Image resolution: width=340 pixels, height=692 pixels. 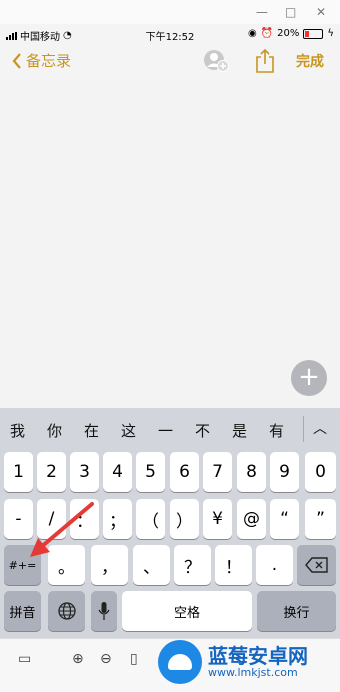 I want to click on dictation-key, so click(x=104, y=611).